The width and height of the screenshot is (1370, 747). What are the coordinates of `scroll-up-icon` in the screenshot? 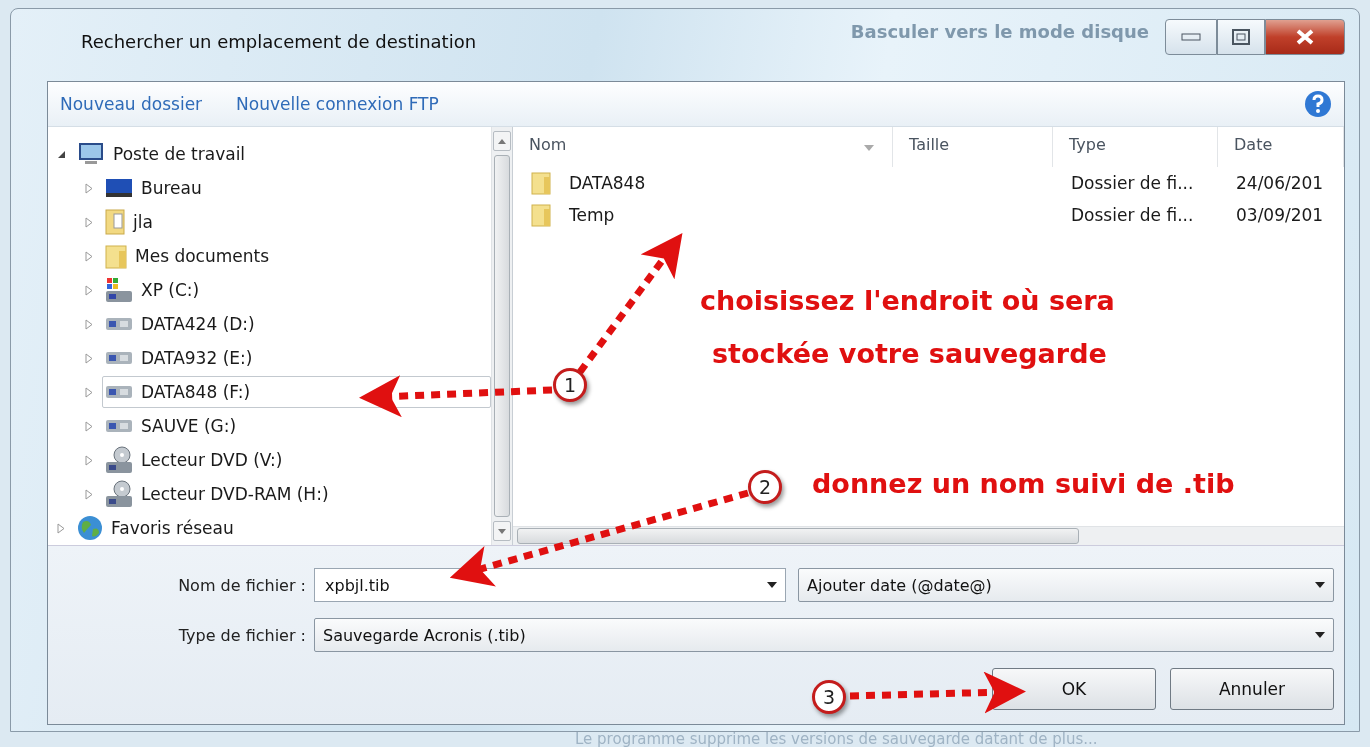 It's located at (502, 141).